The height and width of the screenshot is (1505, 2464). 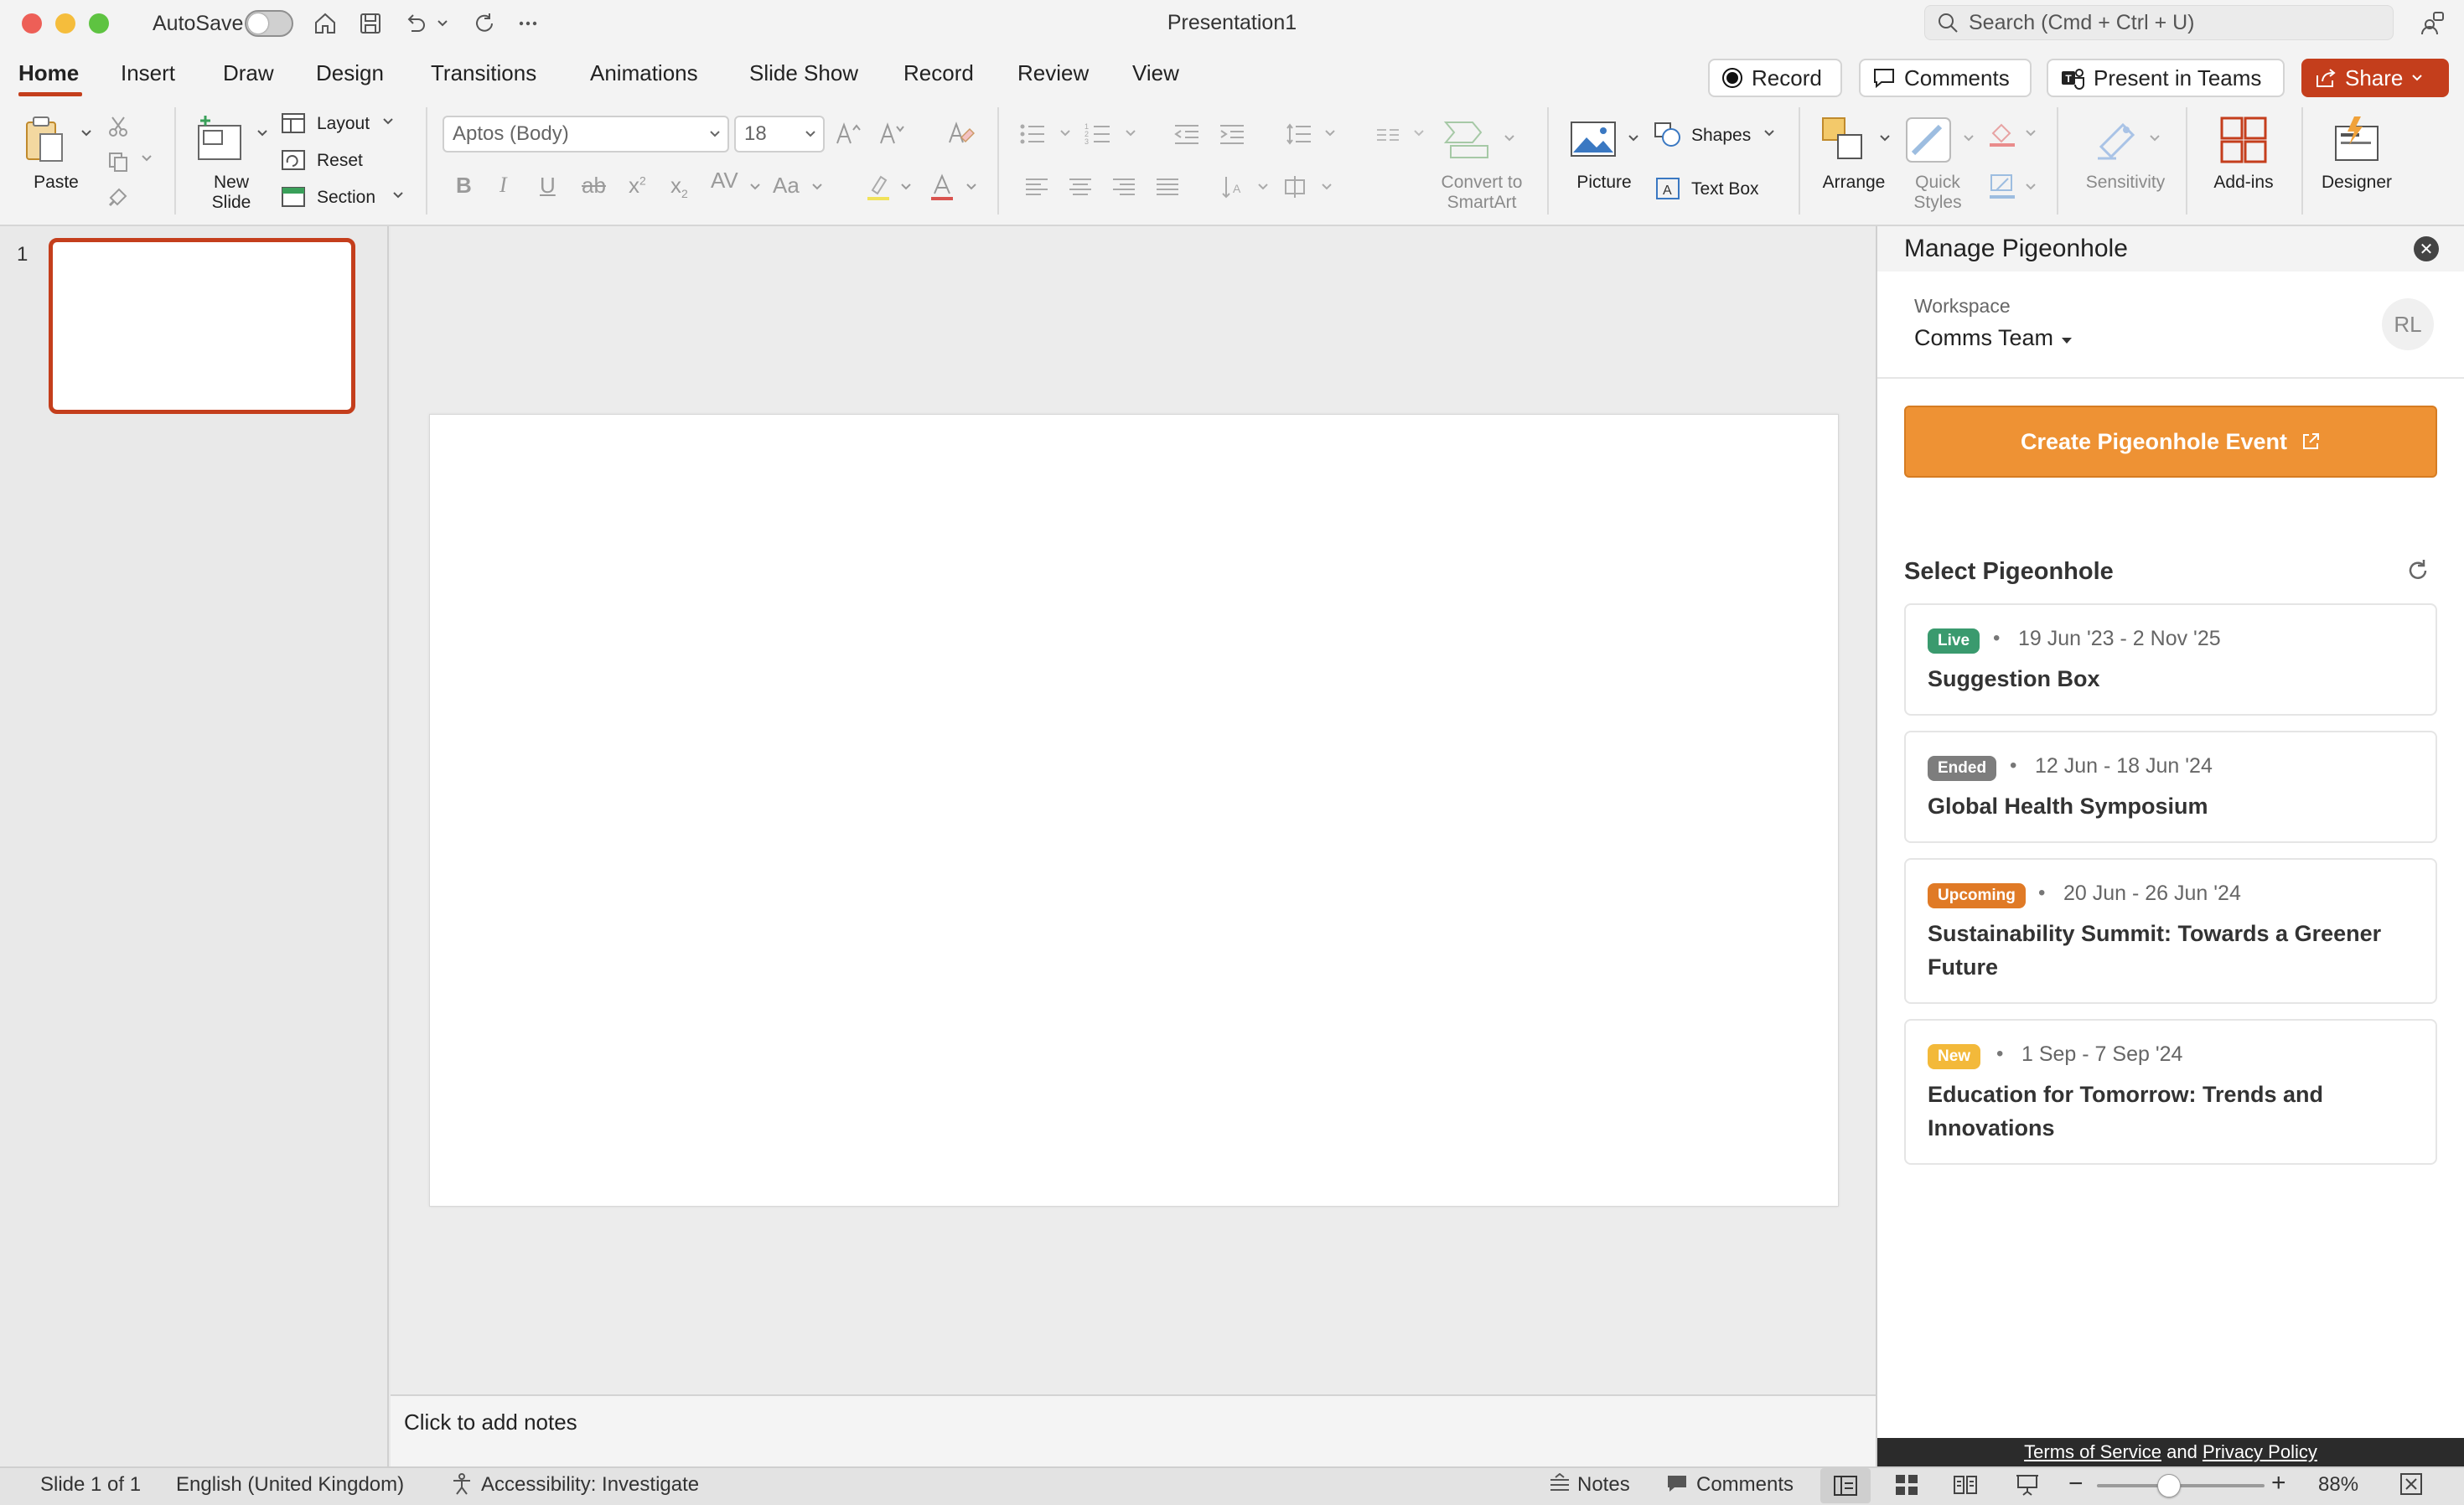 I want to click on pane-close-icon: ✕, so click(x=2426, y=248).